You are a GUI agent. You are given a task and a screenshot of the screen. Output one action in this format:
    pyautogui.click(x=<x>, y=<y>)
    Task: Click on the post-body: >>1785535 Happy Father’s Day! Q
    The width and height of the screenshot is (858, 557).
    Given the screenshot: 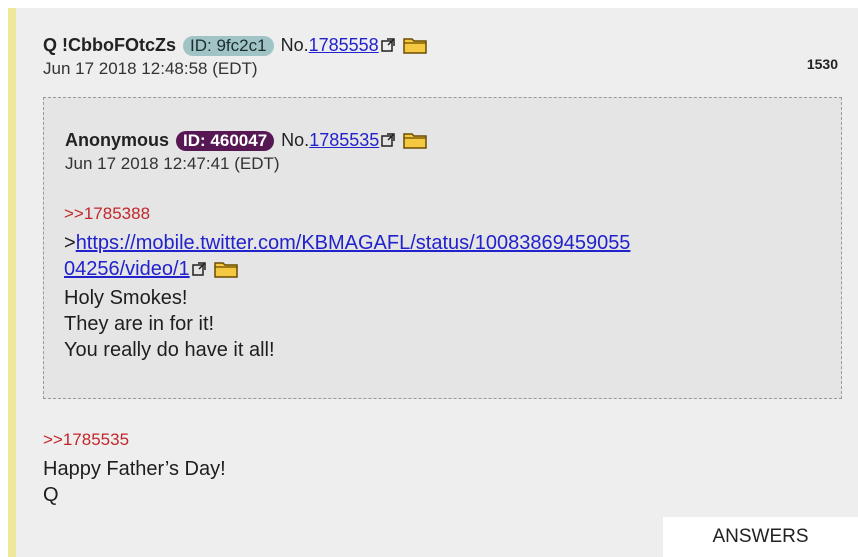 What is the action you would take?
    pyautogui.click(x=134, y=468)
    